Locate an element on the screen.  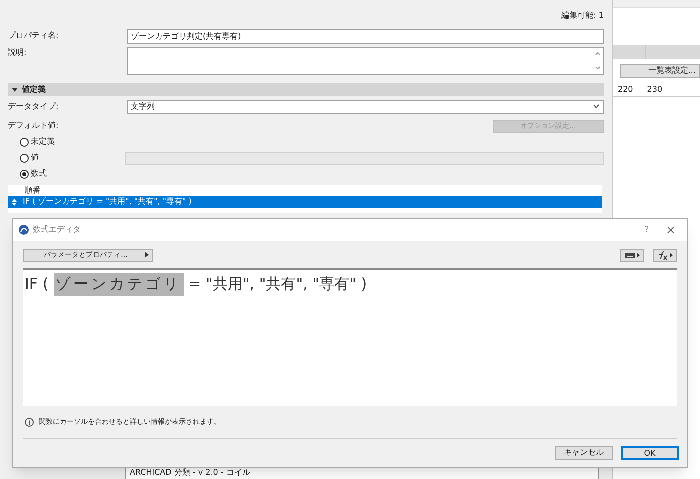
close-button: × is located at coordinates (671, 230).